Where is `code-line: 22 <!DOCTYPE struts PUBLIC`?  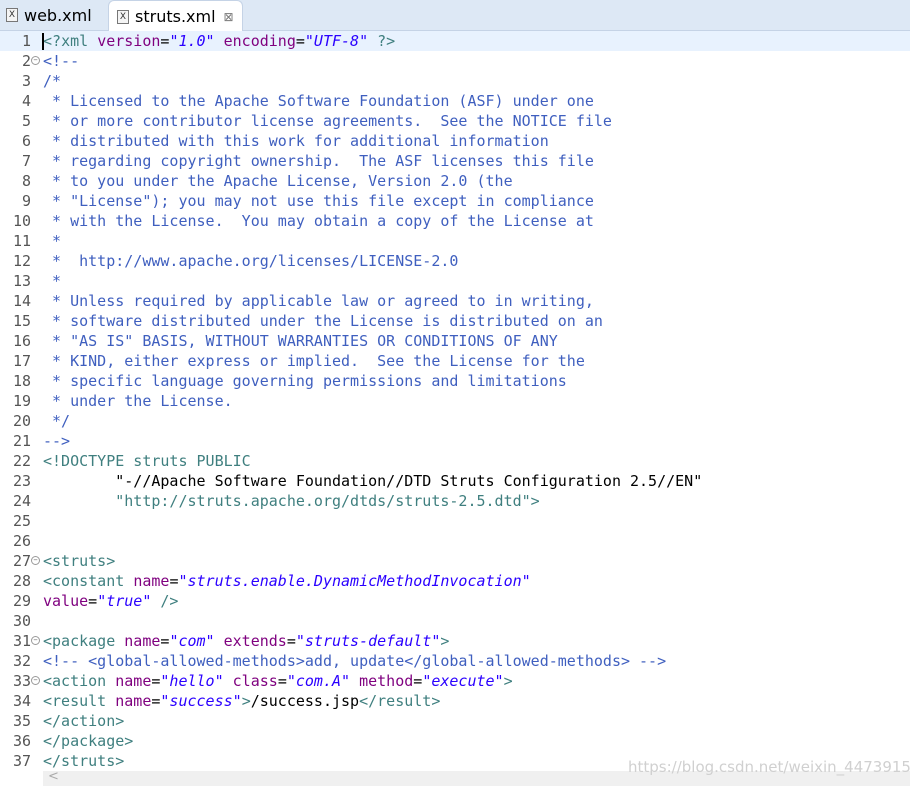
code-line: 22 <!DOCTYPE struts PUBLIC is located at coordinates (455, 461).